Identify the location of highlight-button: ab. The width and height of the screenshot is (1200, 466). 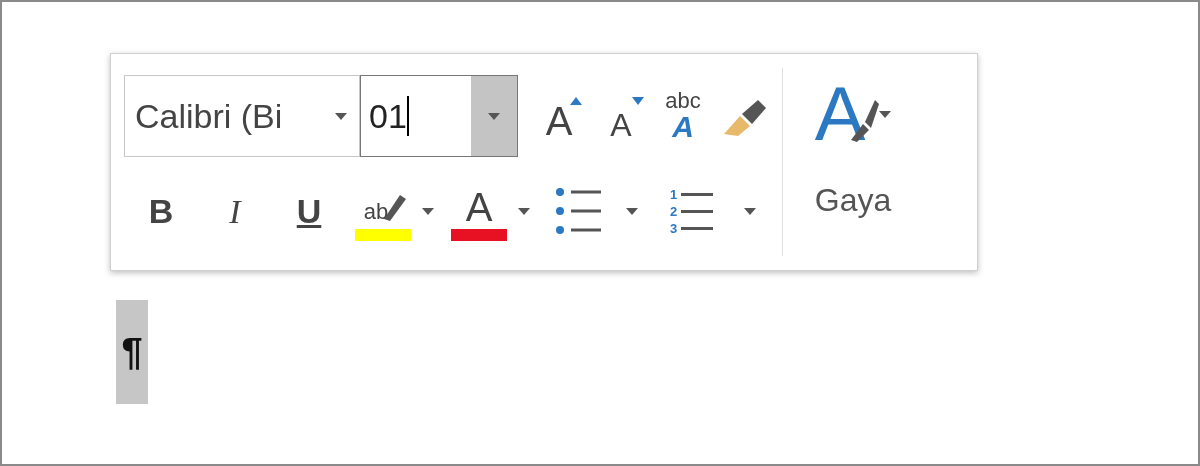
(383, 211).